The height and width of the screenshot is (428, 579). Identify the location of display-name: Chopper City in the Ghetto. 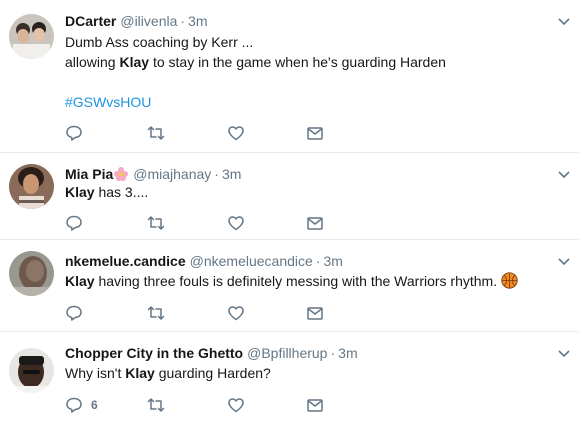
(154, 353).